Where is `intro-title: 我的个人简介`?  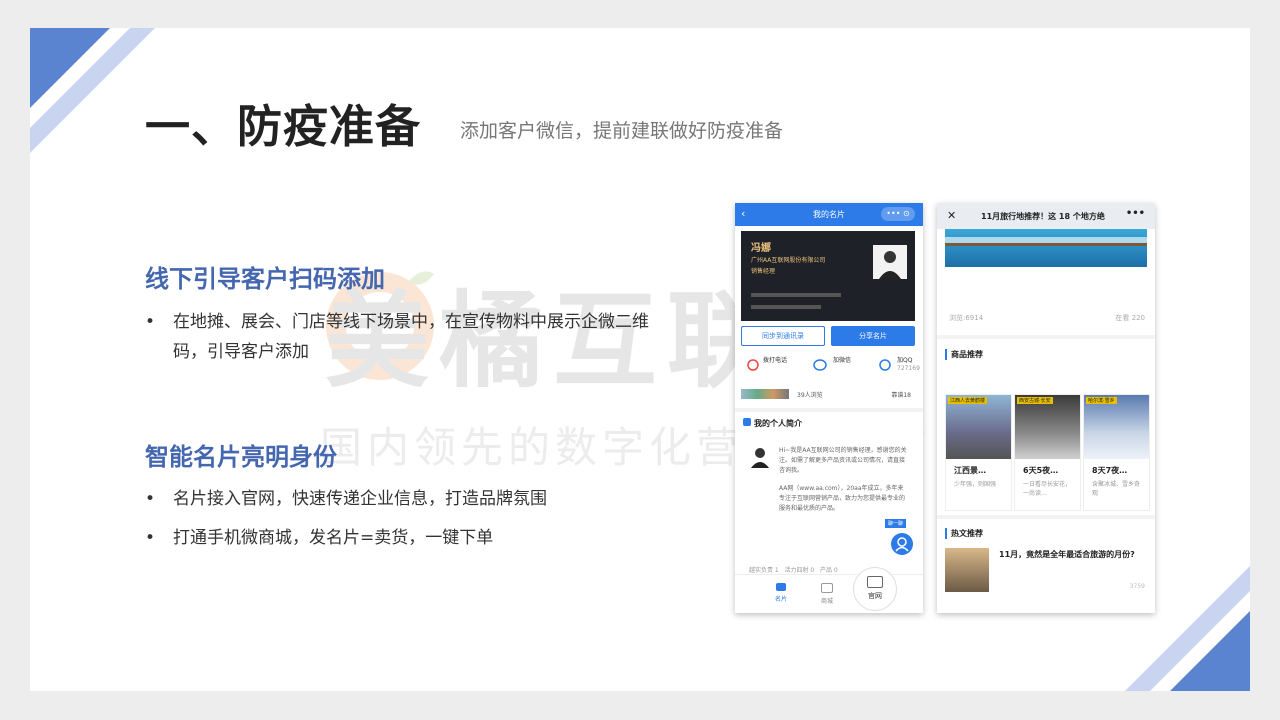 intro-title: 我的个人简介 is located at coordinates (778, 423).